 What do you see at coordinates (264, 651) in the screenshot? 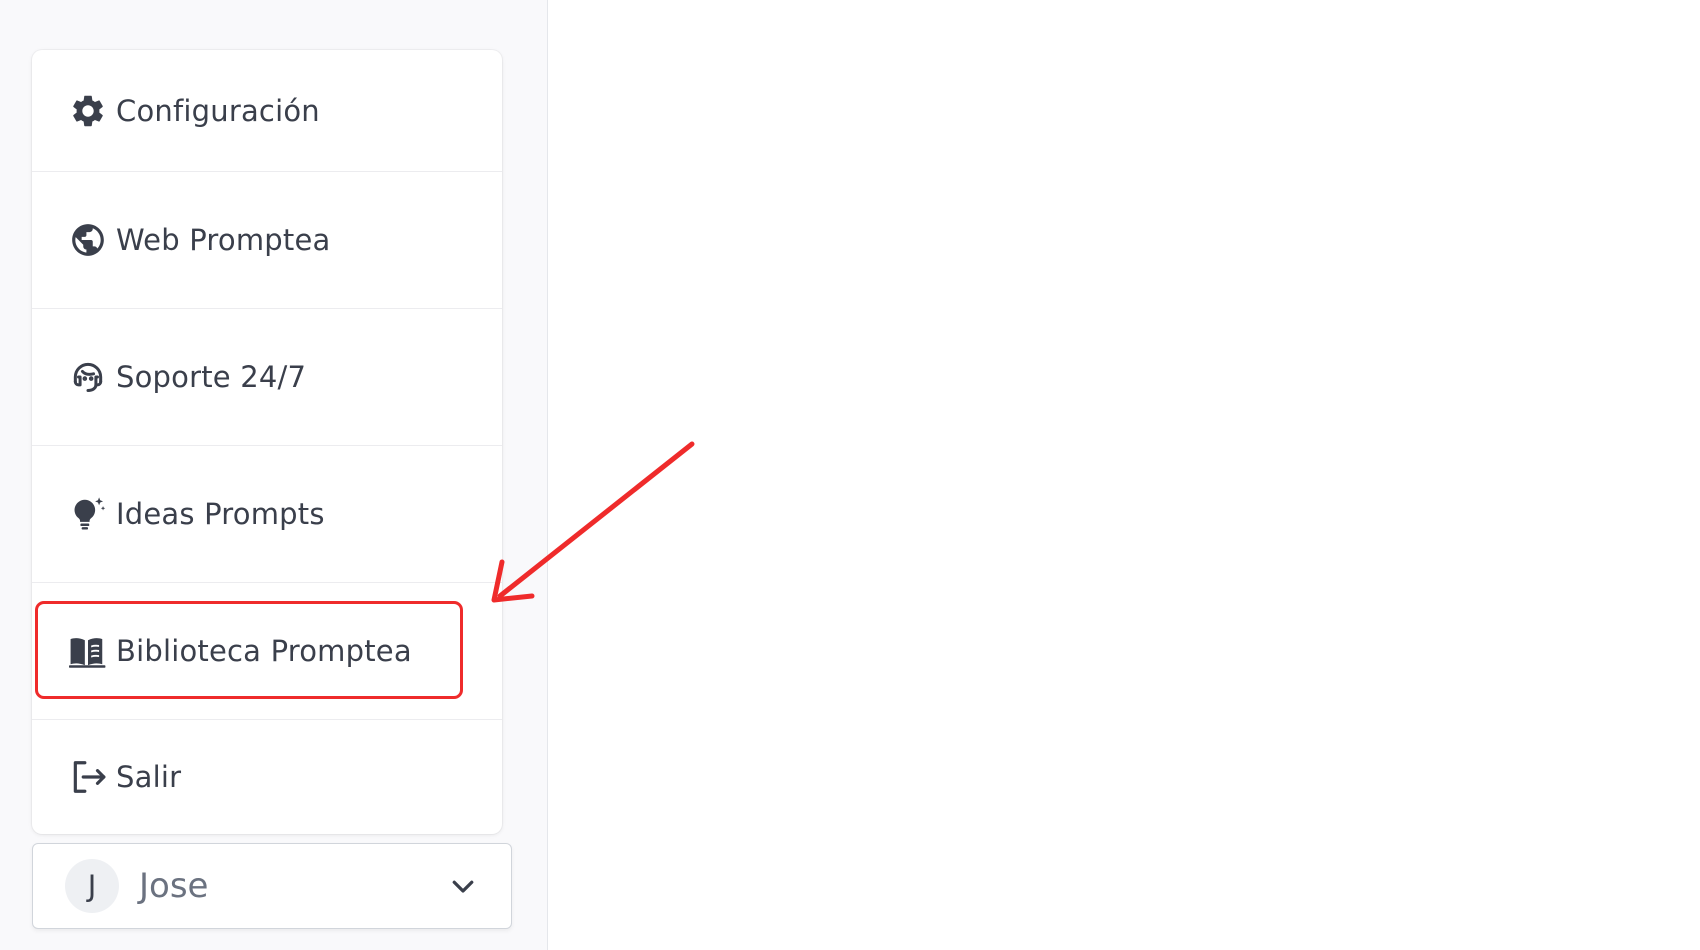
I see `menu-item-label: Biblioteca Promptea` at bounding box center [264, 651].